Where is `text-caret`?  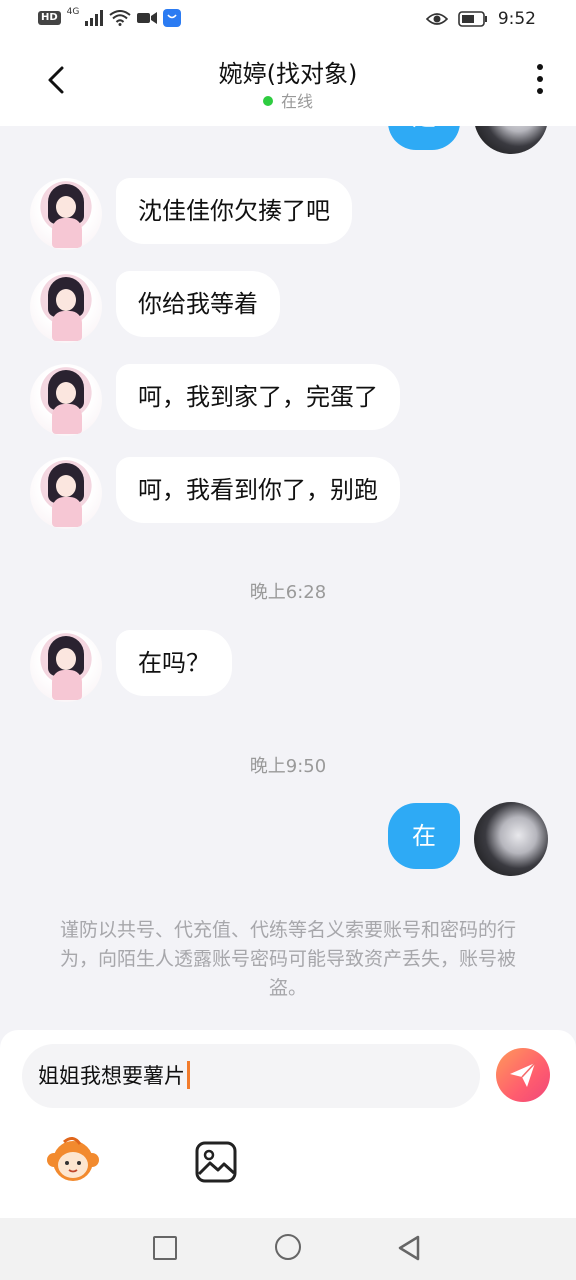 text-caret is located at coordinates (188, 1075).